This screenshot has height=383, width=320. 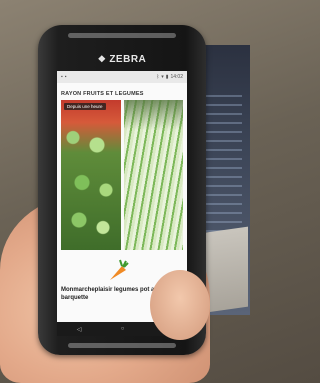 I want to click on bluetooth-icon: ᛒ, so click(x=158, y=77).